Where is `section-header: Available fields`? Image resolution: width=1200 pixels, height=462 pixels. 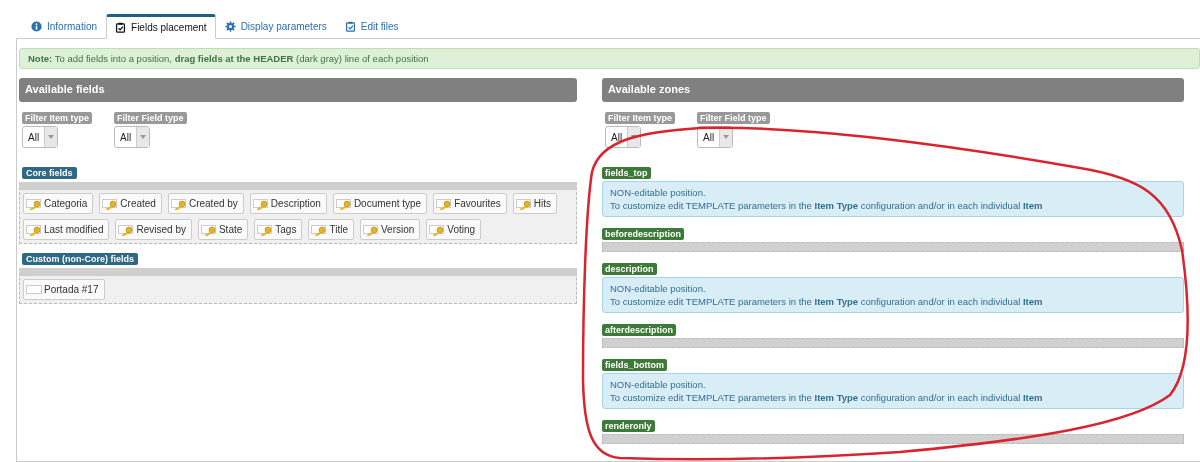 section-header: Available fields is located at coordinates (298, 90).